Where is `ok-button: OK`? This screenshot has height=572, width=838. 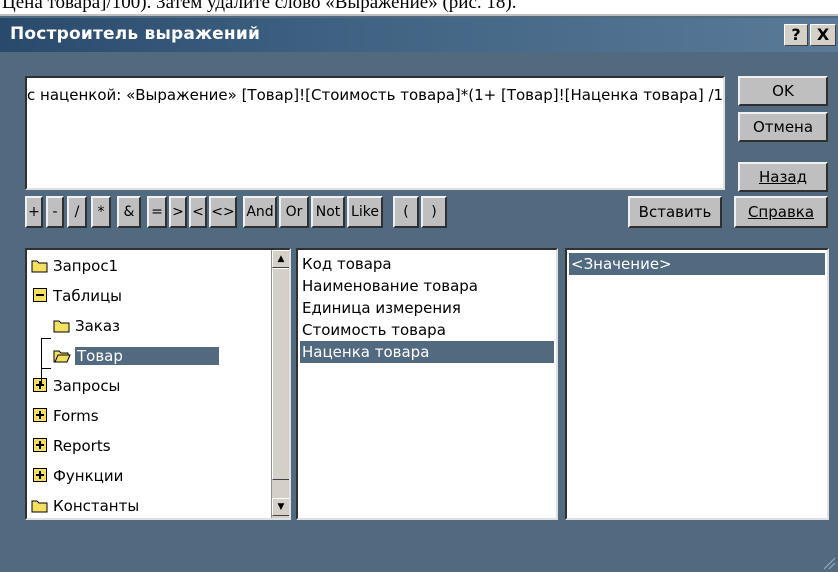
ok-button: OK is located at coordinates (783, 91).